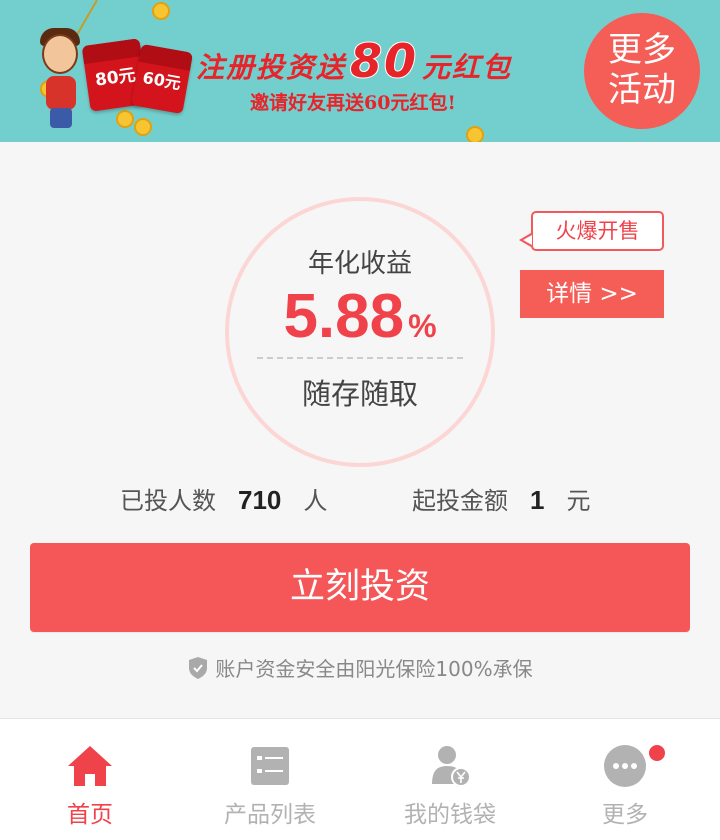  Describe the element at coordinates (642, 50) in the screenshot. I see `more-activities-line1: 更多` at that location.